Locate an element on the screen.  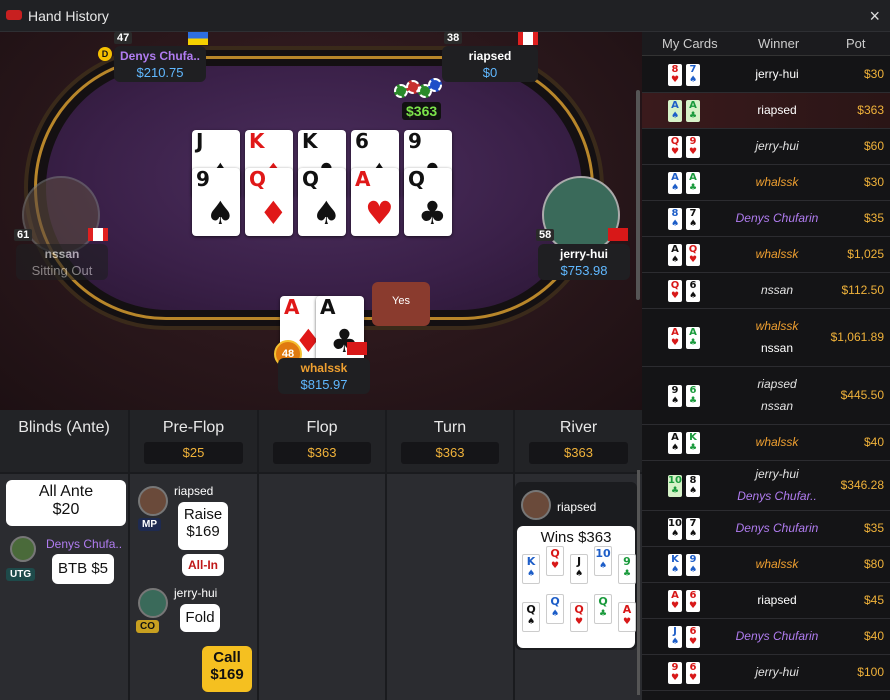
player-stack: $0 is located at coordinates (490, 72).